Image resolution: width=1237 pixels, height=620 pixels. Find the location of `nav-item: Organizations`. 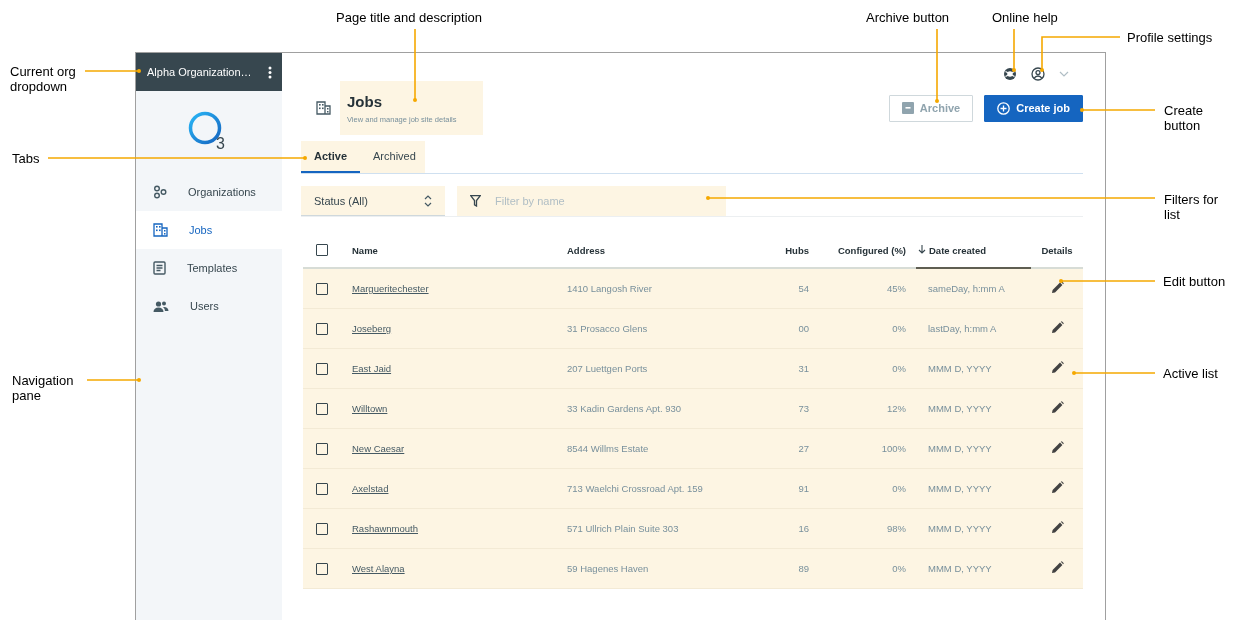

nav-item: Organizations is located at coordinates (209, 192).